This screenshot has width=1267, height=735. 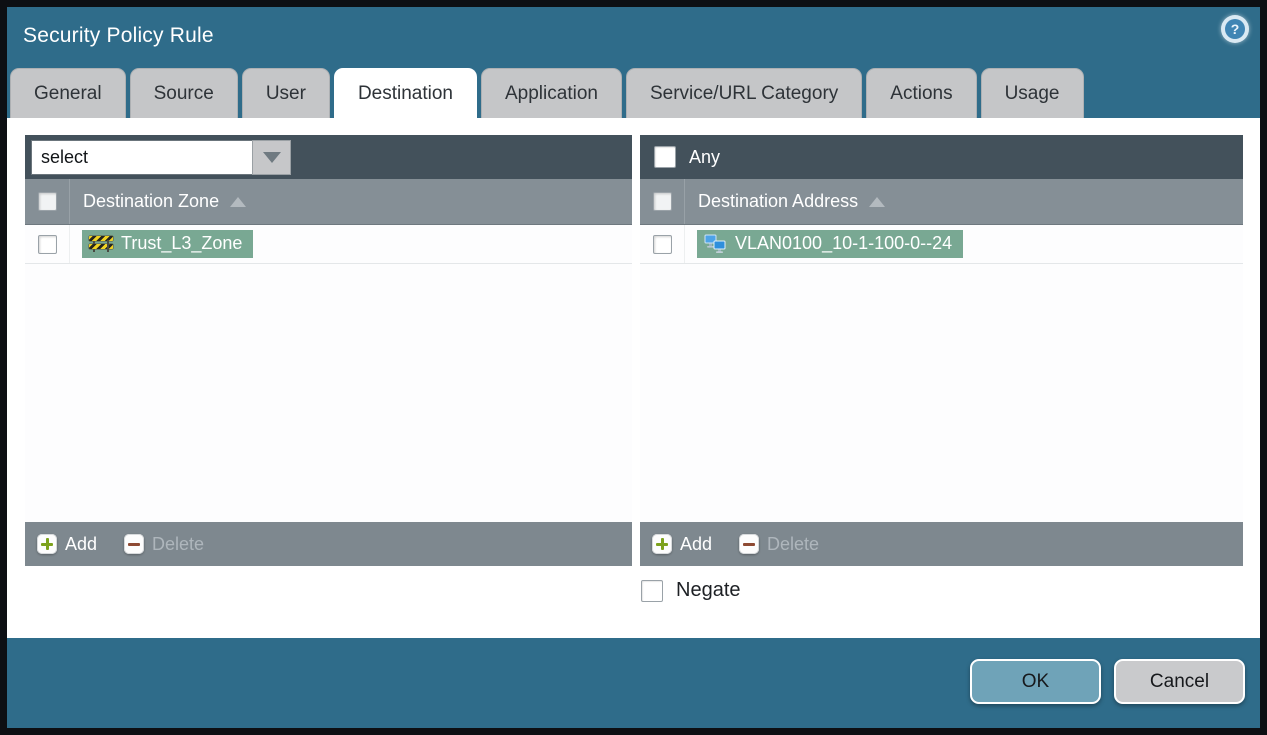 I want to click on address-row-checkbox, so click(x=662, y=244).